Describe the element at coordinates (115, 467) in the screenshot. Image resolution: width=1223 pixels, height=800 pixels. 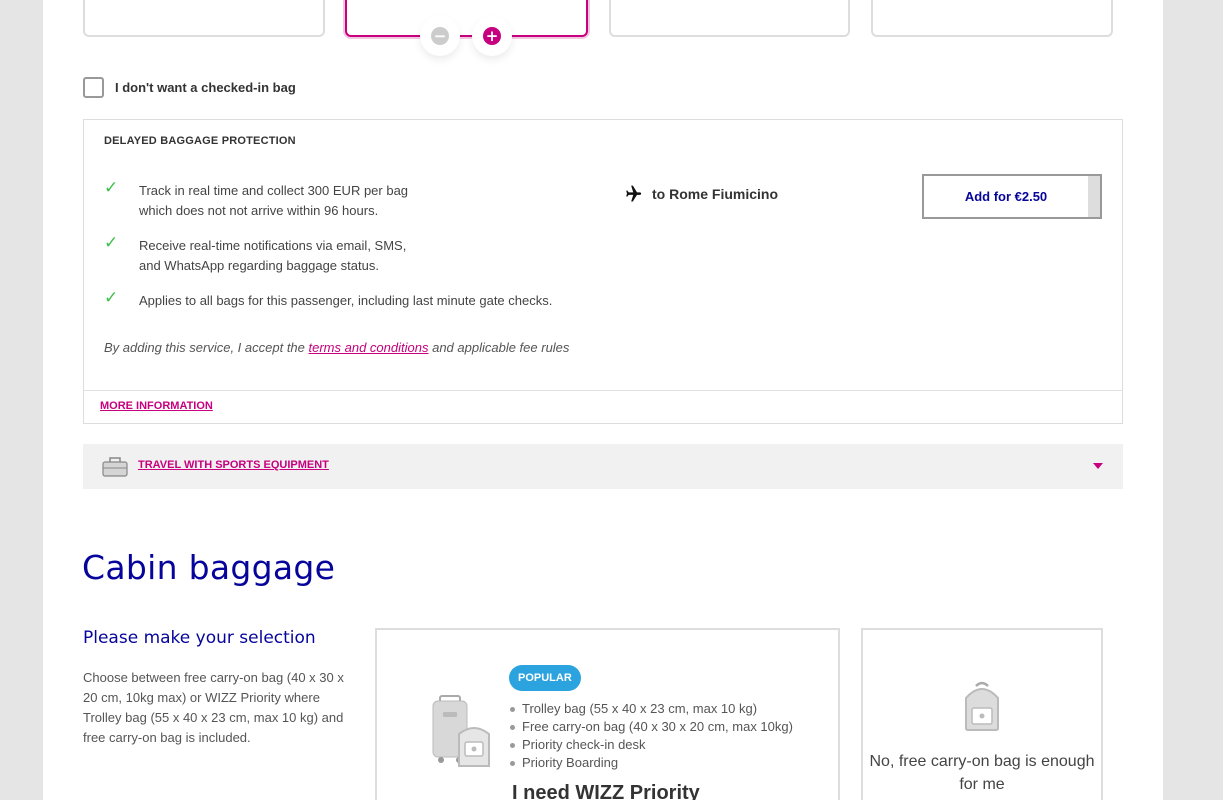
I see `sports-bag-icon` at that location.